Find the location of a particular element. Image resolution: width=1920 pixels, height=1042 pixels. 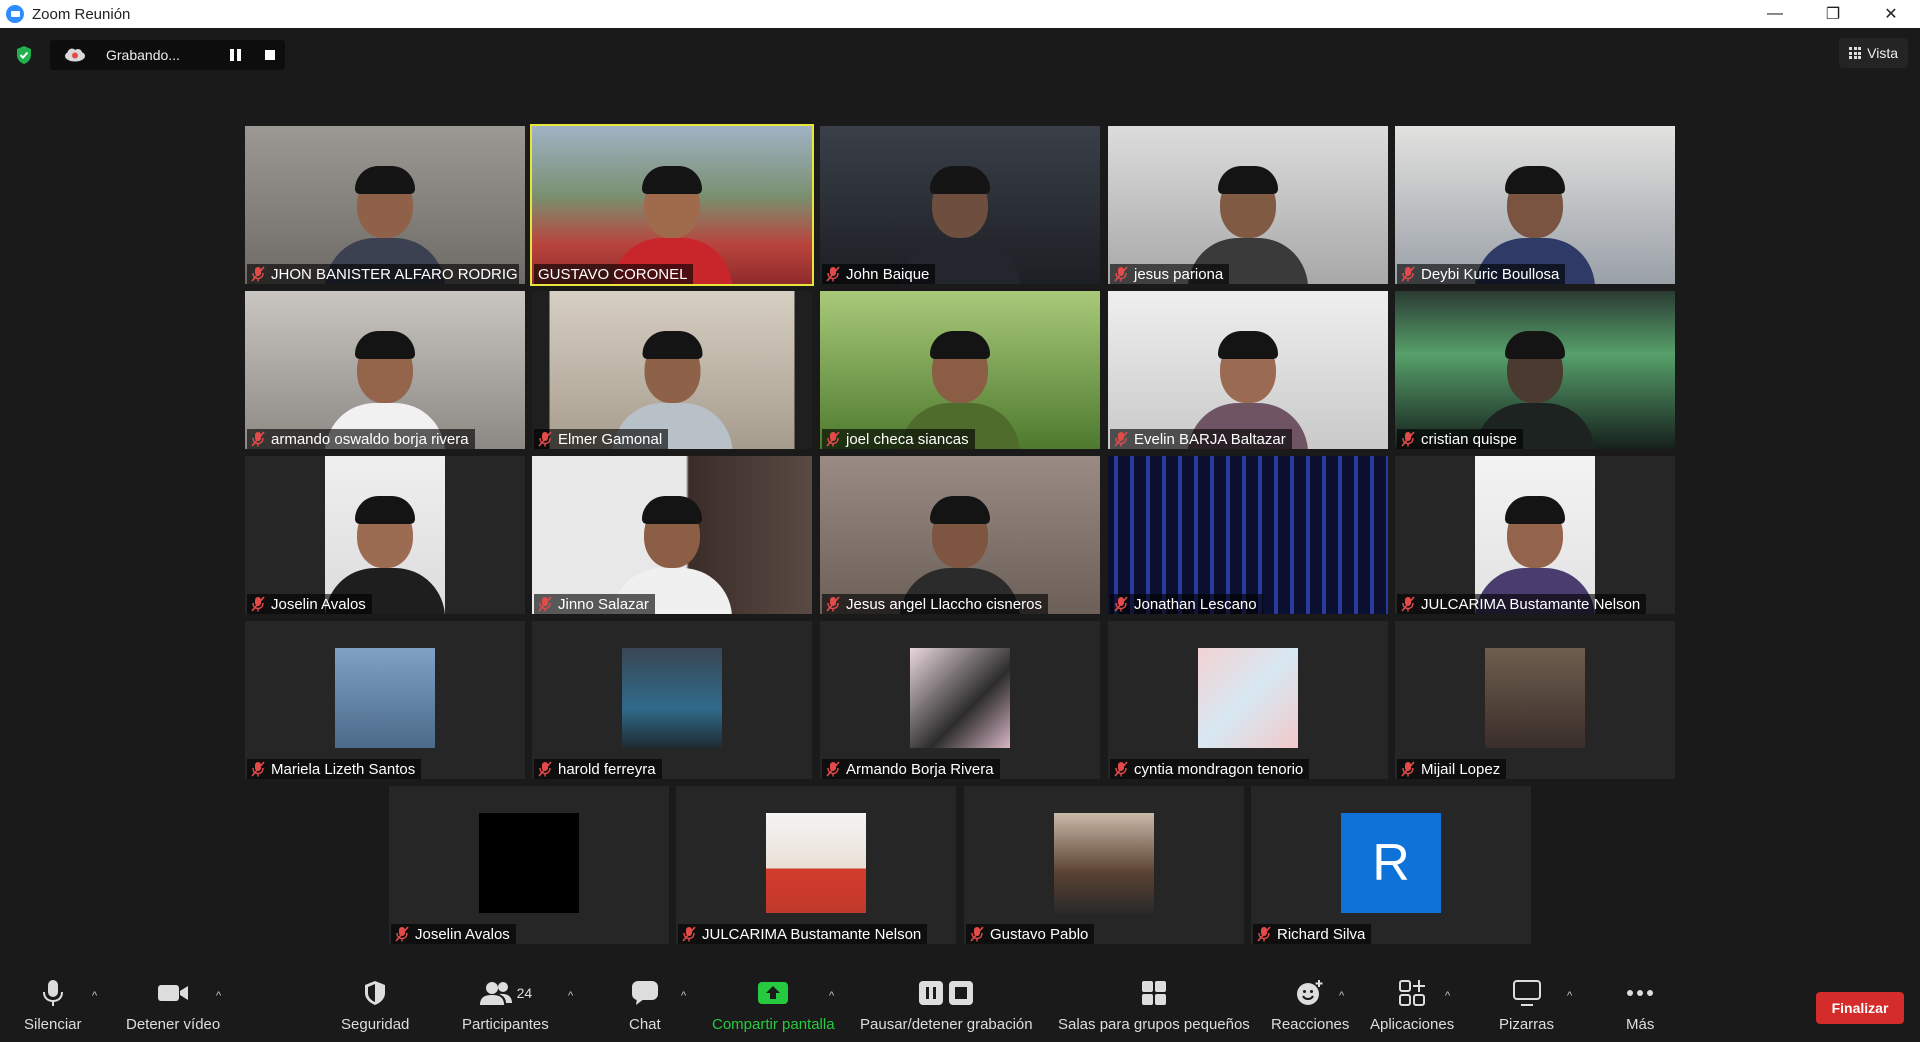

participant-name: armando oswaldo borja rivera is located at coordinates (370, 439).